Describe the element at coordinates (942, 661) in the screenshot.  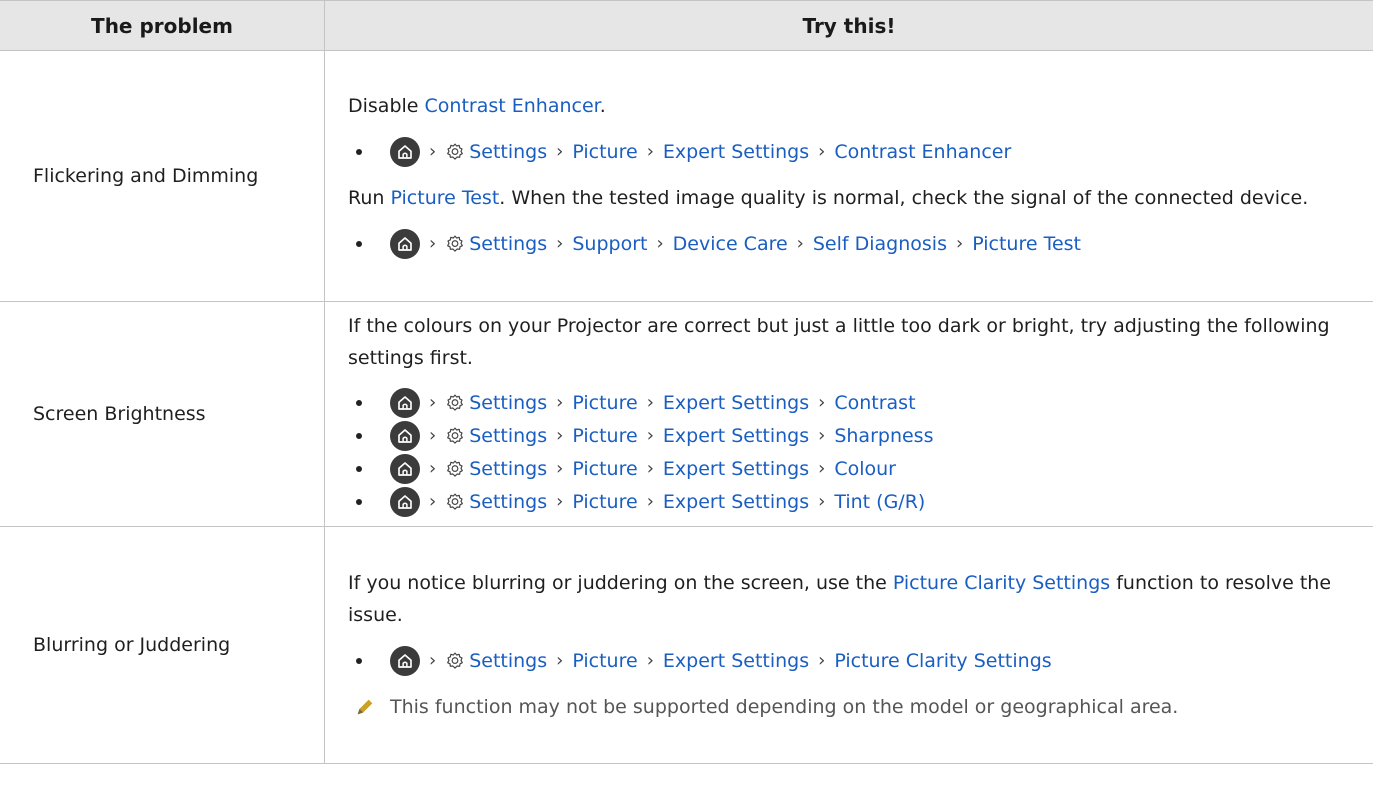
I see `menu-step-picture-clarity-settings: Picture Clarity Settings` at that location.